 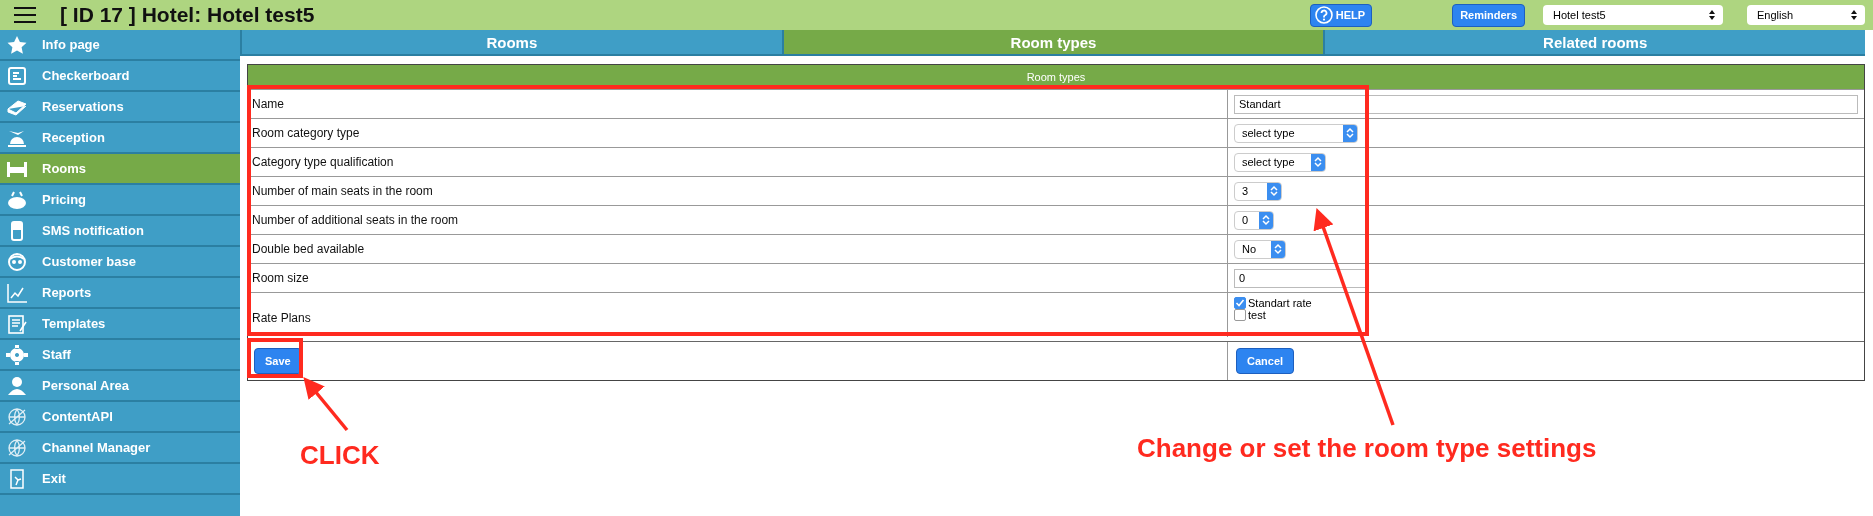 What do you see at coordinates (1260, 249) in the screenshot?
I see `select-field: No` at bounding box center [1260, 249].